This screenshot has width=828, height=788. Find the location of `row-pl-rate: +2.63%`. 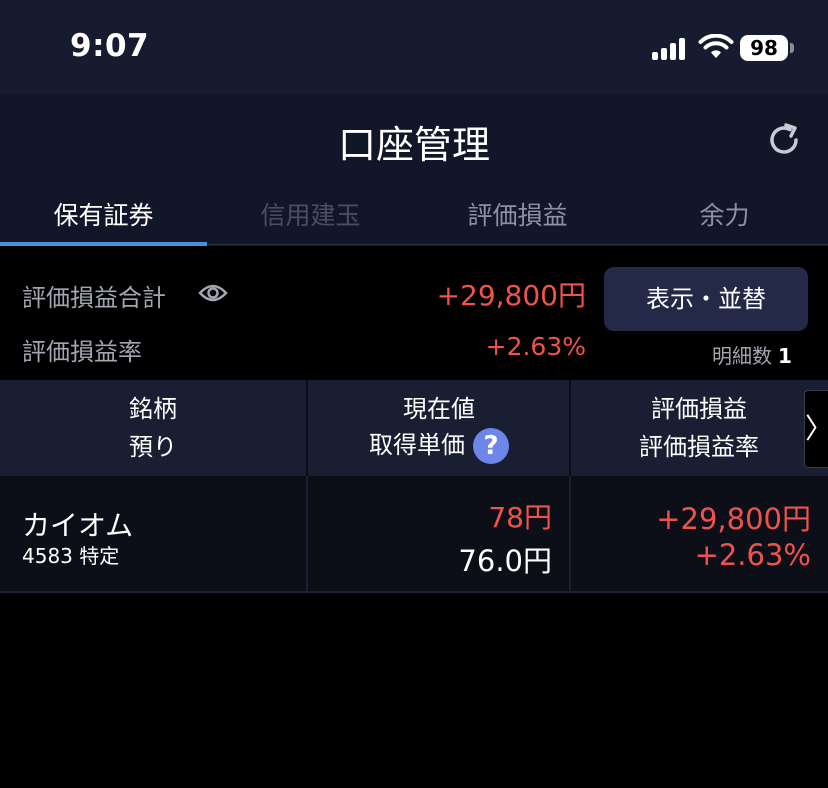

row-pl-rate: +2.63% is located at coordinates (752, 555).